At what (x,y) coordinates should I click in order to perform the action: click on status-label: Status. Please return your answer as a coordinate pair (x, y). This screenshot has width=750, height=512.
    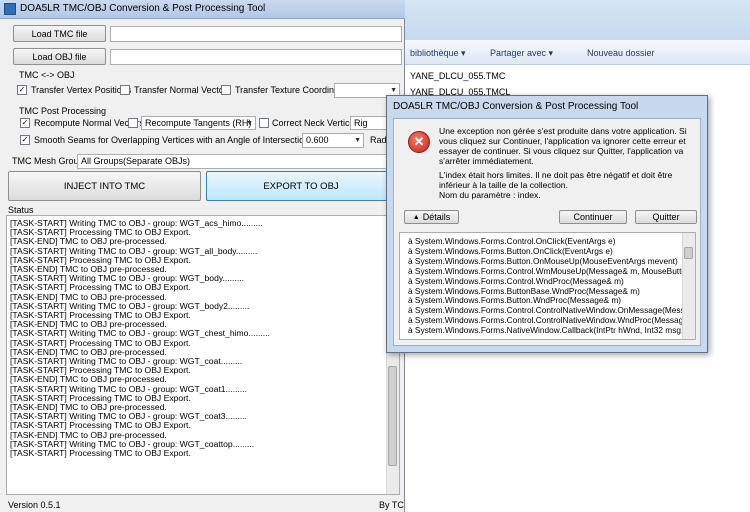
    Looking at the image, I should click on (21, 210).